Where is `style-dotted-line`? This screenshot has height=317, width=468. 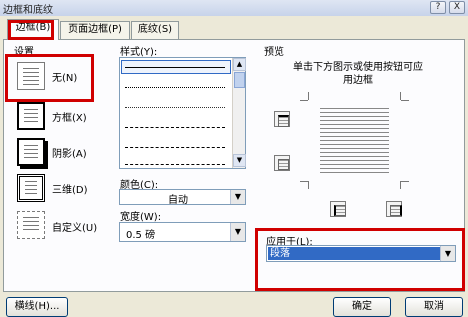
style-dotted-line is located at coordinates (175, 87).